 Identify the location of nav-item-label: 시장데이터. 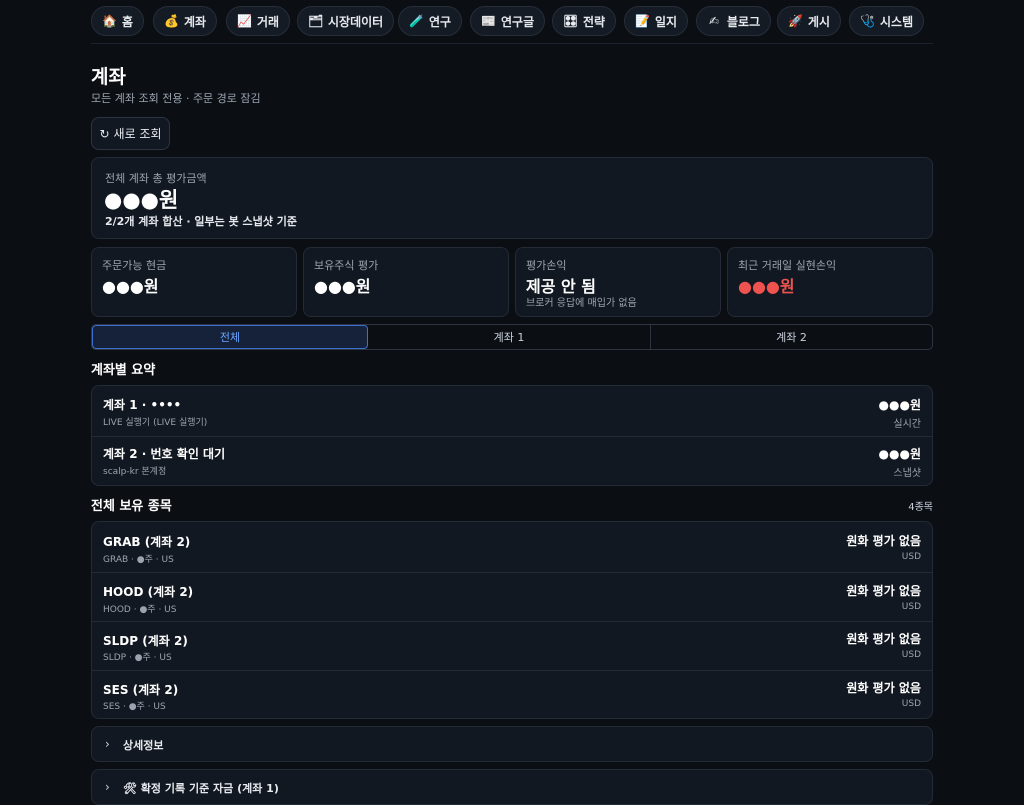
(356, 21).